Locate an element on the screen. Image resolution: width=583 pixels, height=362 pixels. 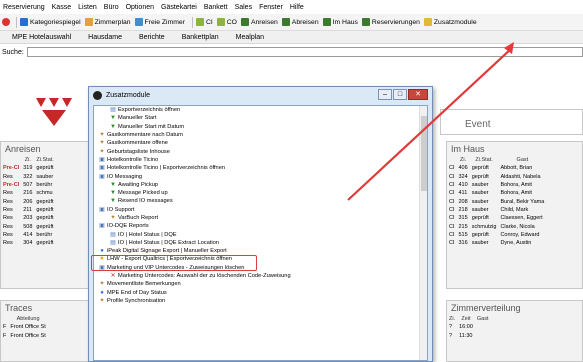
tree-item-label: Message Picked up is located at coordinates (143, 193).